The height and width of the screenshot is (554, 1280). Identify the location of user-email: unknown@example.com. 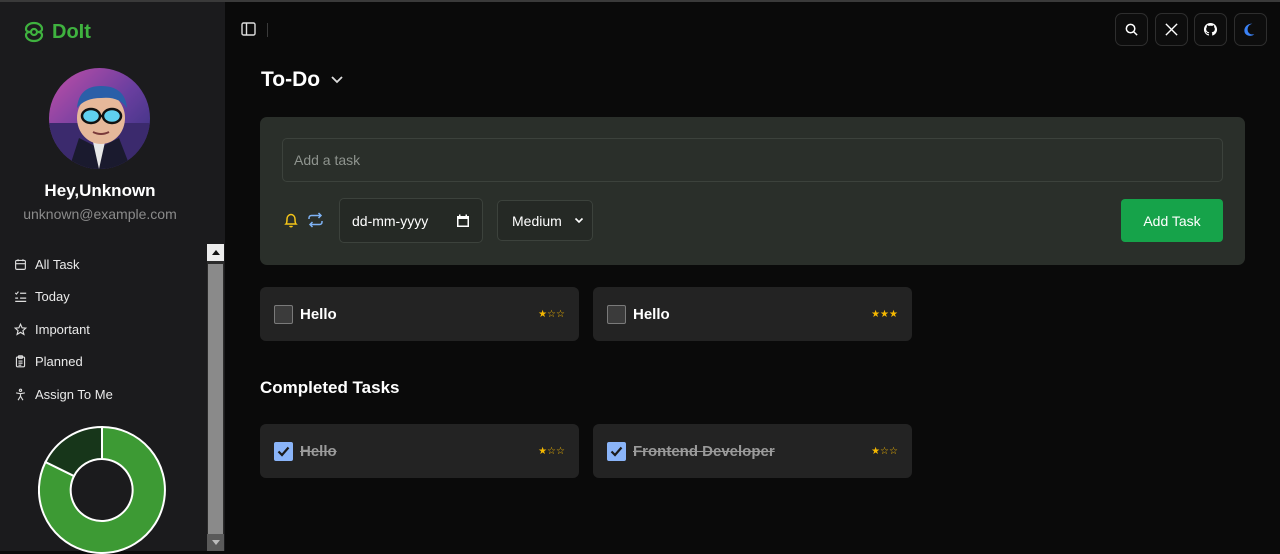
(100, 214).